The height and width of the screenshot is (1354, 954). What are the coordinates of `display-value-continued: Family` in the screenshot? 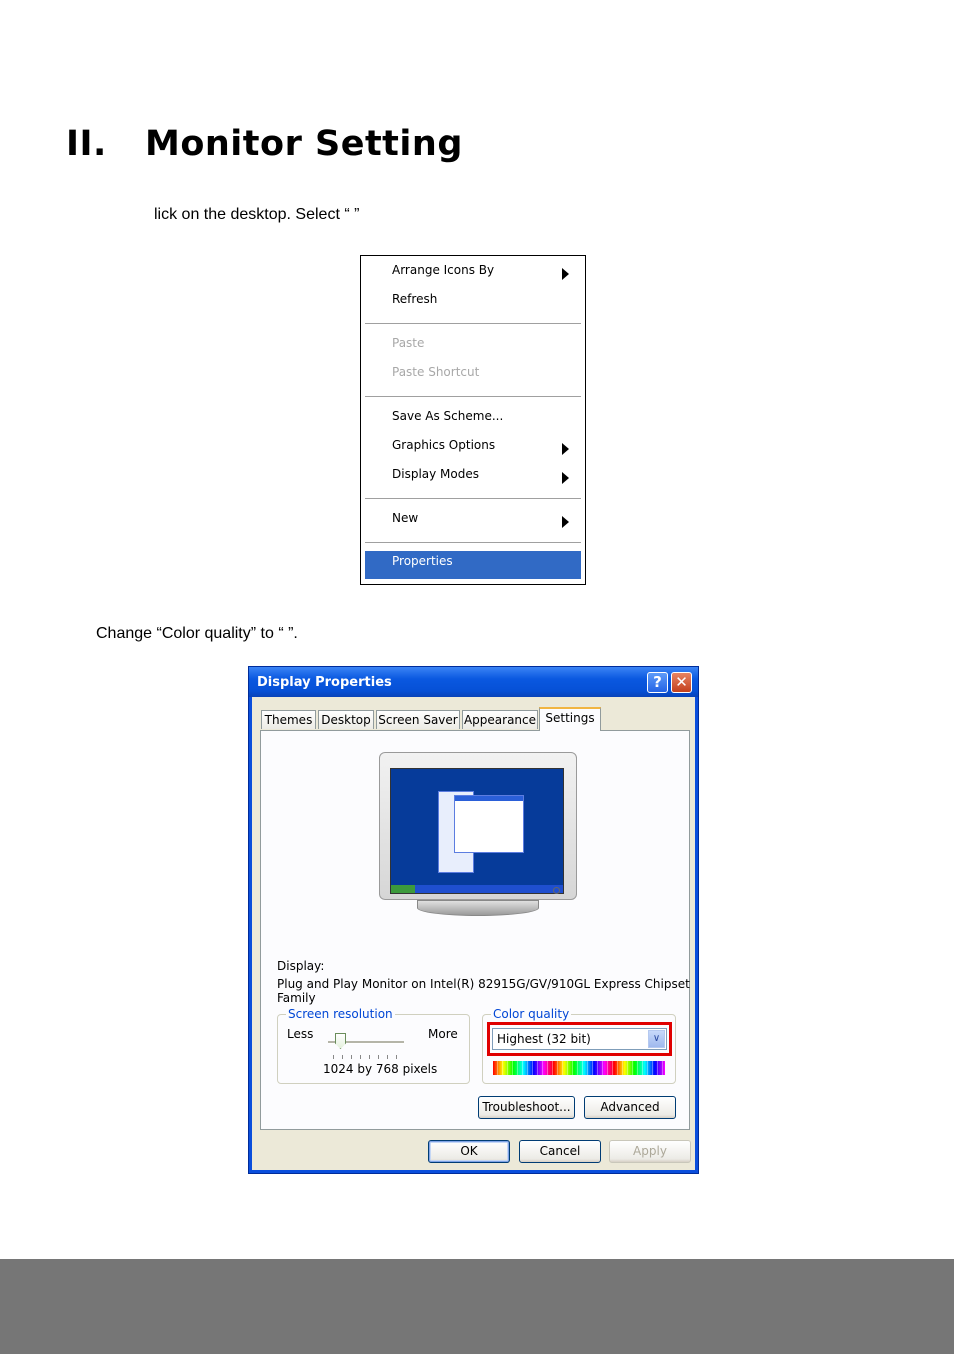 It's located at (296, 998).